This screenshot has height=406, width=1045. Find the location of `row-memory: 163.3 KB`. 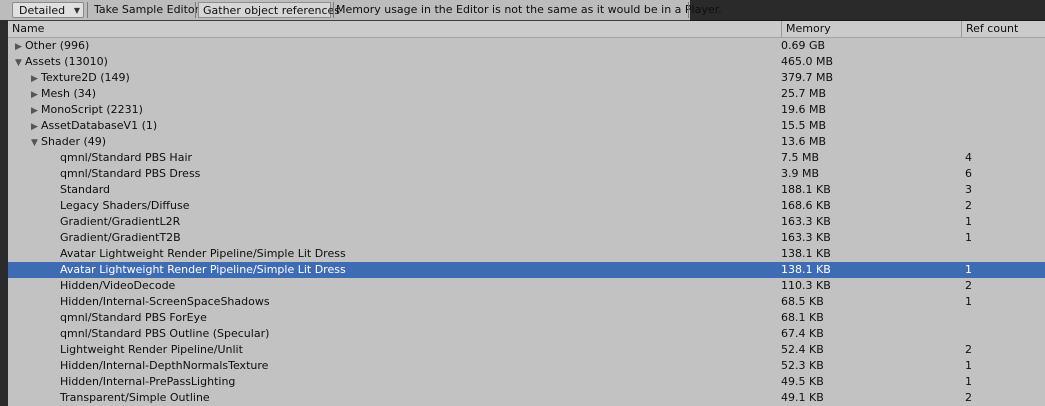

row-memory: 163.3 KB is located at coordinates (806, 237).